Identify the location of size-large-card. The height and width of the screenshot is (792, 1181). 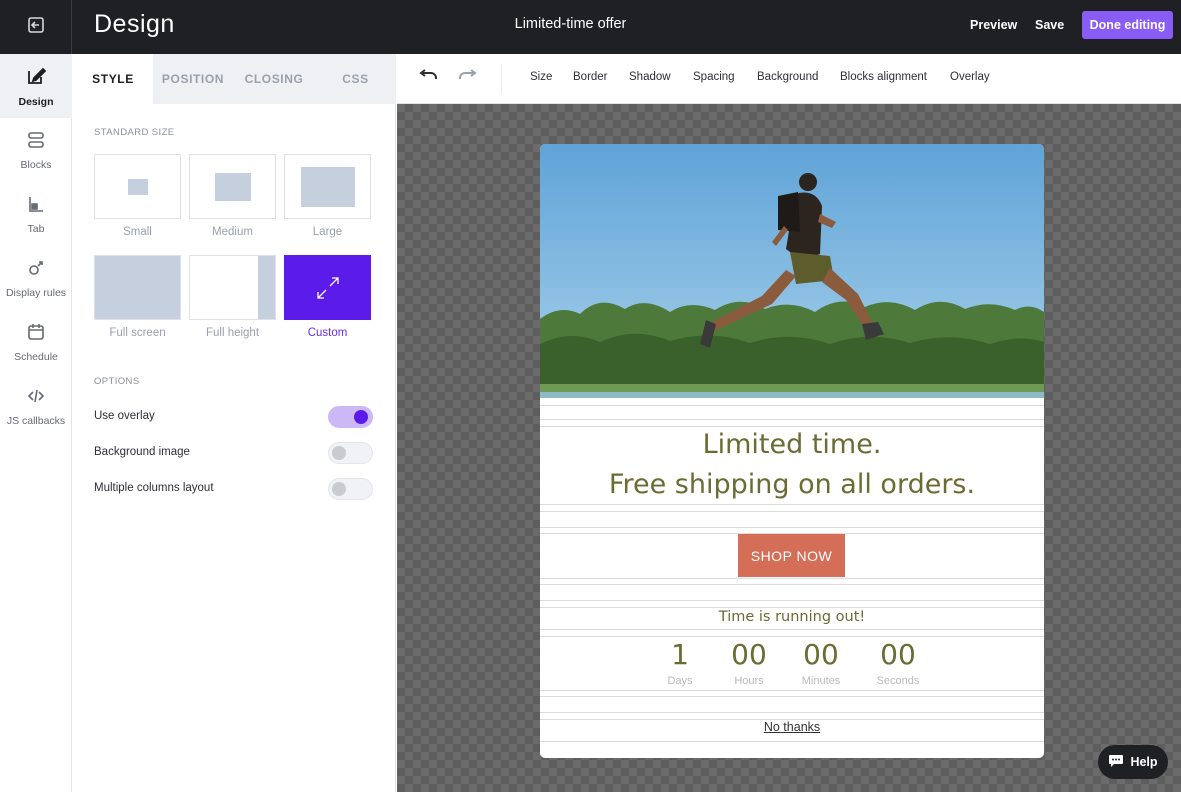
(327, 186).